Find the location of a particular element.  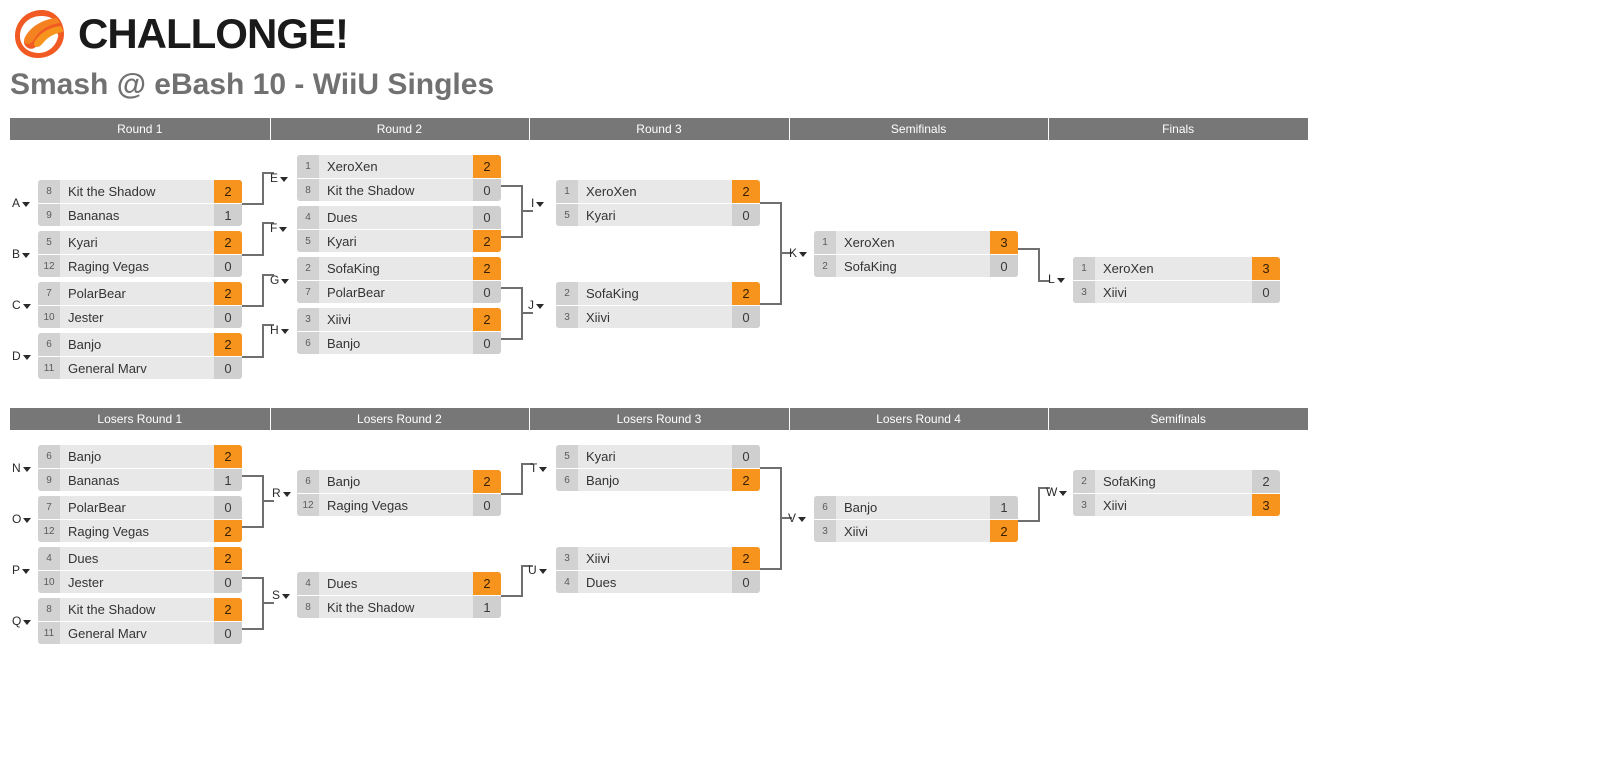

match-N: 6 Banjo 2 9 Bananas 1 is located at coordinates (140, 468).